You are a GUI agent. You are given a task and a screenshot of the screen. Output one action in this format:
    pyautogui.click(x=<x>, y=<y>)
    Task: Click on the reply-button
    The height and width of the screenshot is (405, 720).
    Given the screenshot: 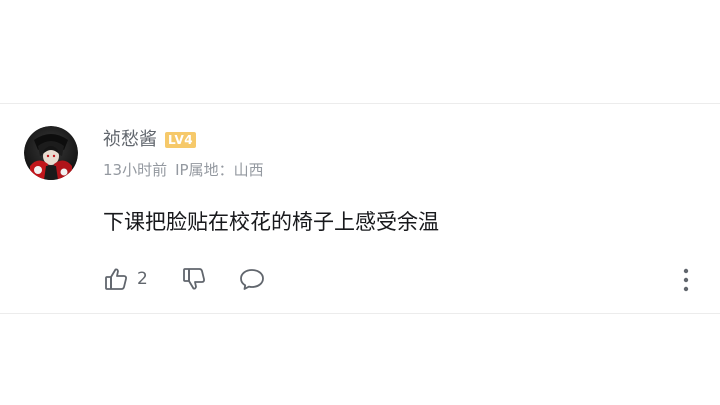 What is the action you would take?
    pyautogui.click(x=252, y=279)
    